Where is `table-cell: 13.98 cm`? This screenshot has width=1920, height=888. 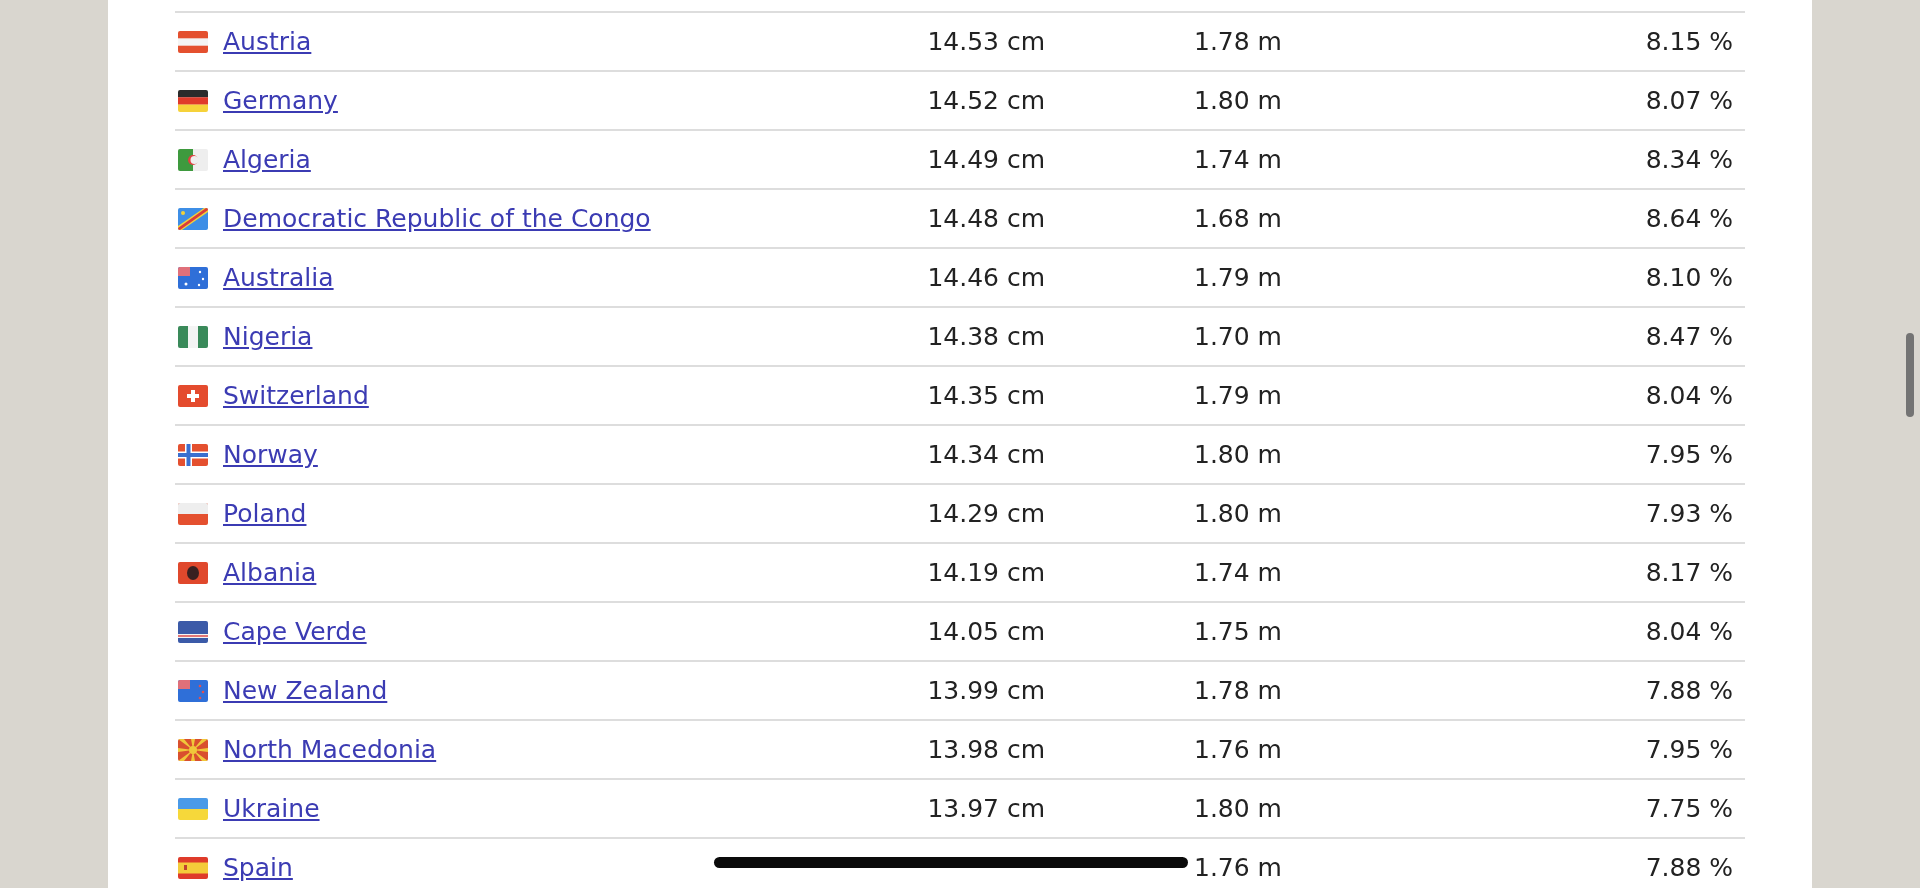 table-cell: 13.98 cm is located at coordinates (986, 749).